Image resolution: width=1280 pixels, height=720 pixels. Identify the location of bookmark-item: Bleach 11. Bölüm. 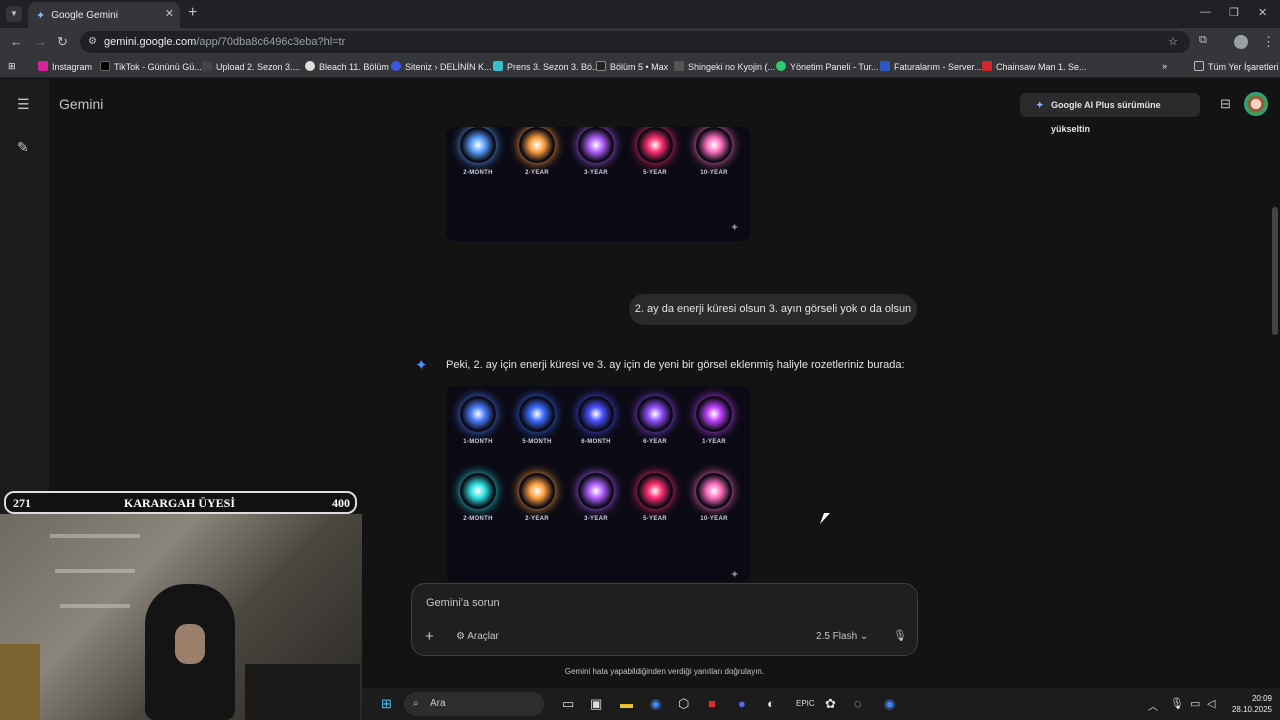
(347, 66).